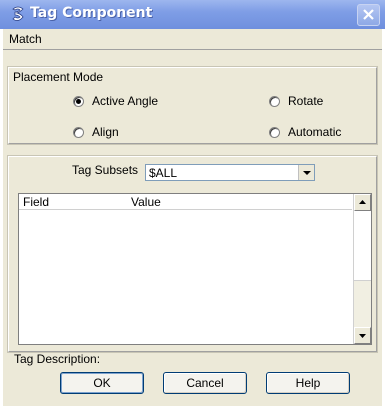  What do you see at coordinates (274, 101) in the screenshot?
I see `radio-rotate` at bounding box center [274, 101].